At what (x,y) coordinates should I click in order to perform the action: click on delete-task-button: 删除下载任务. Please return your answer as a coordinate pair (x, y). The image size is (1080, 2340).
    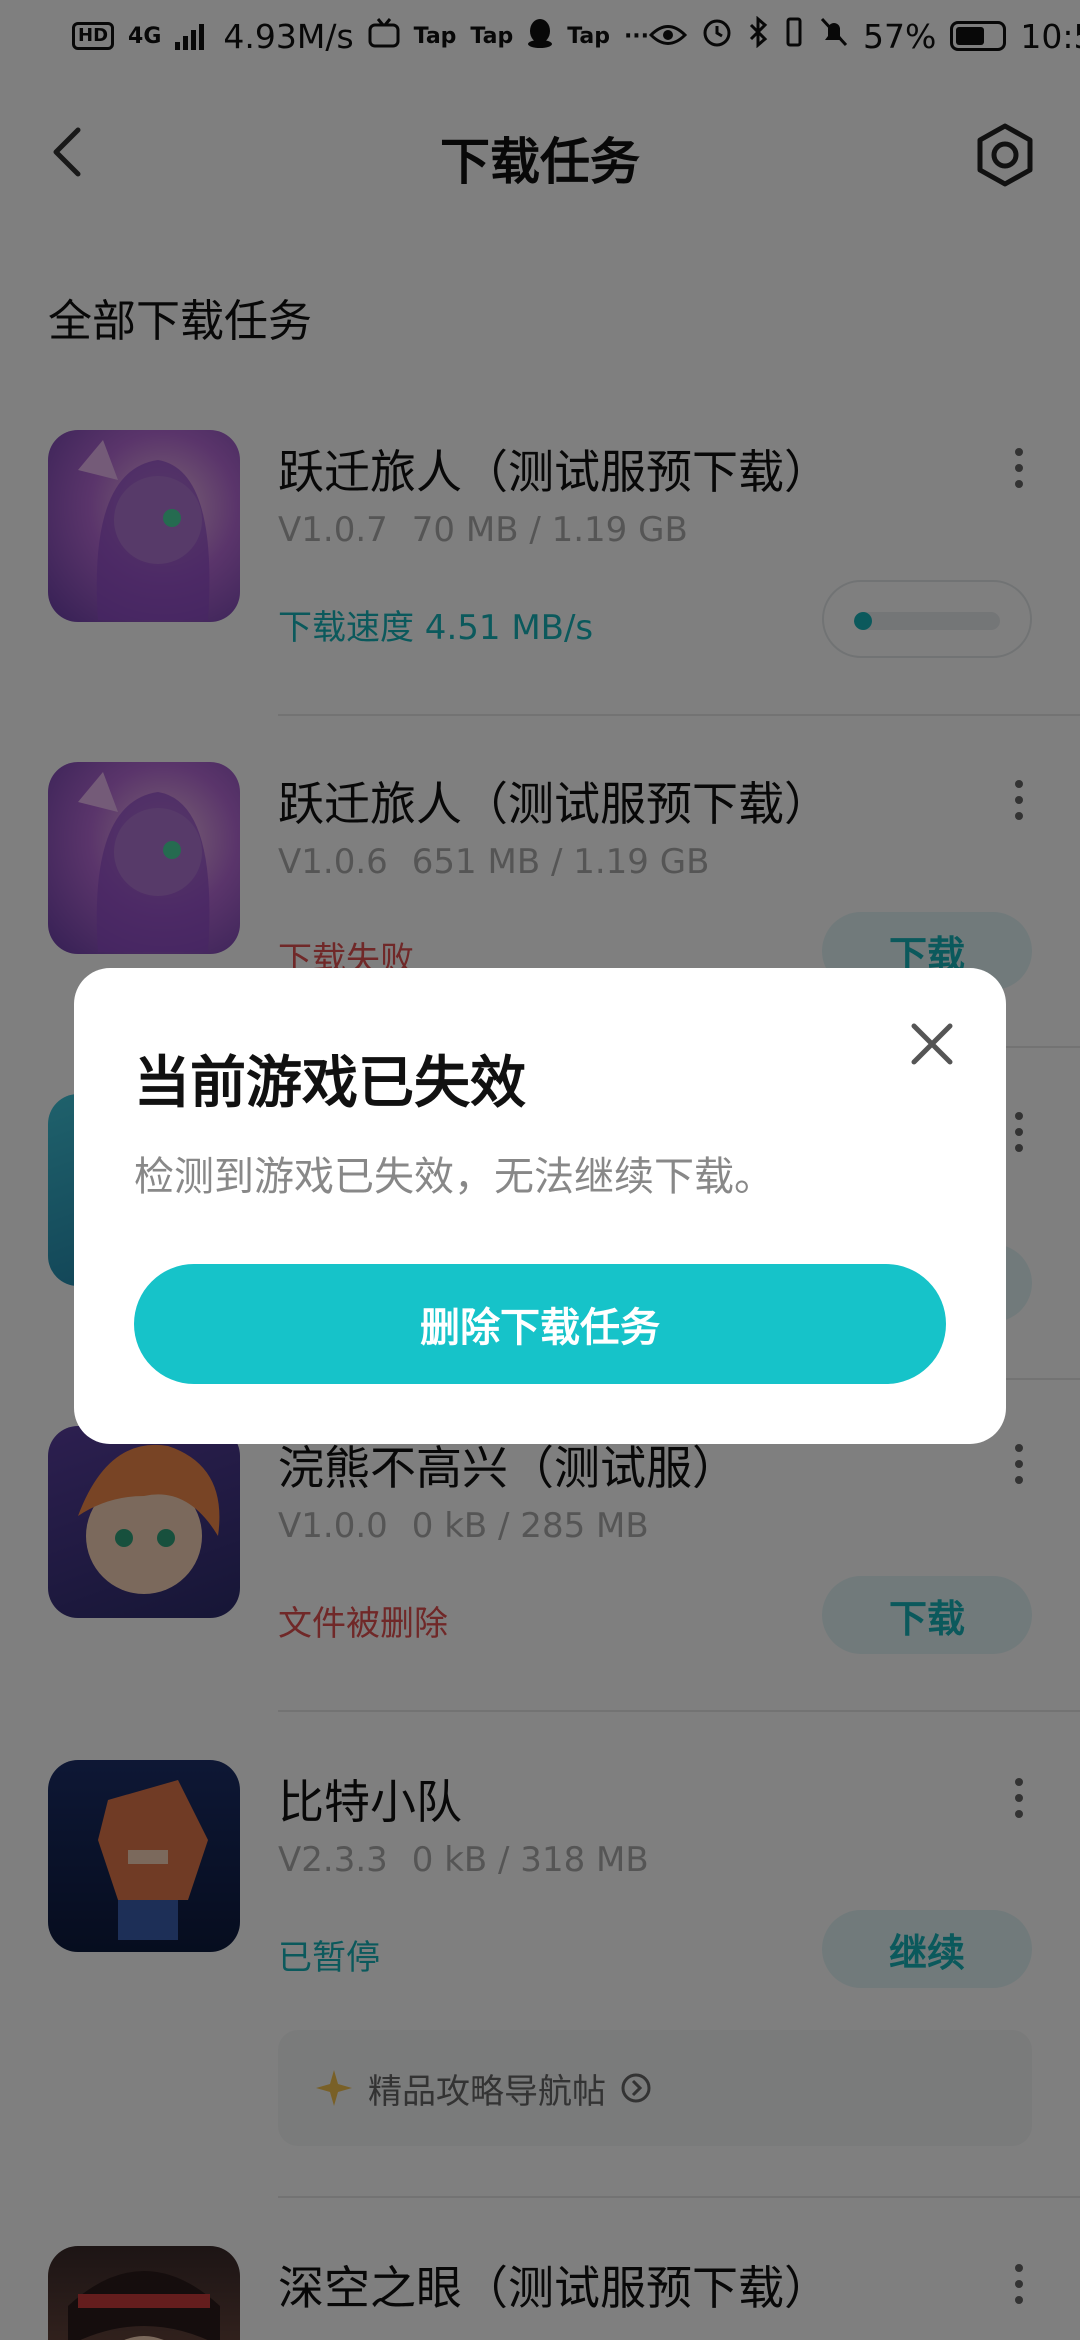
    Looking at the image, I should click on (540, 1324).